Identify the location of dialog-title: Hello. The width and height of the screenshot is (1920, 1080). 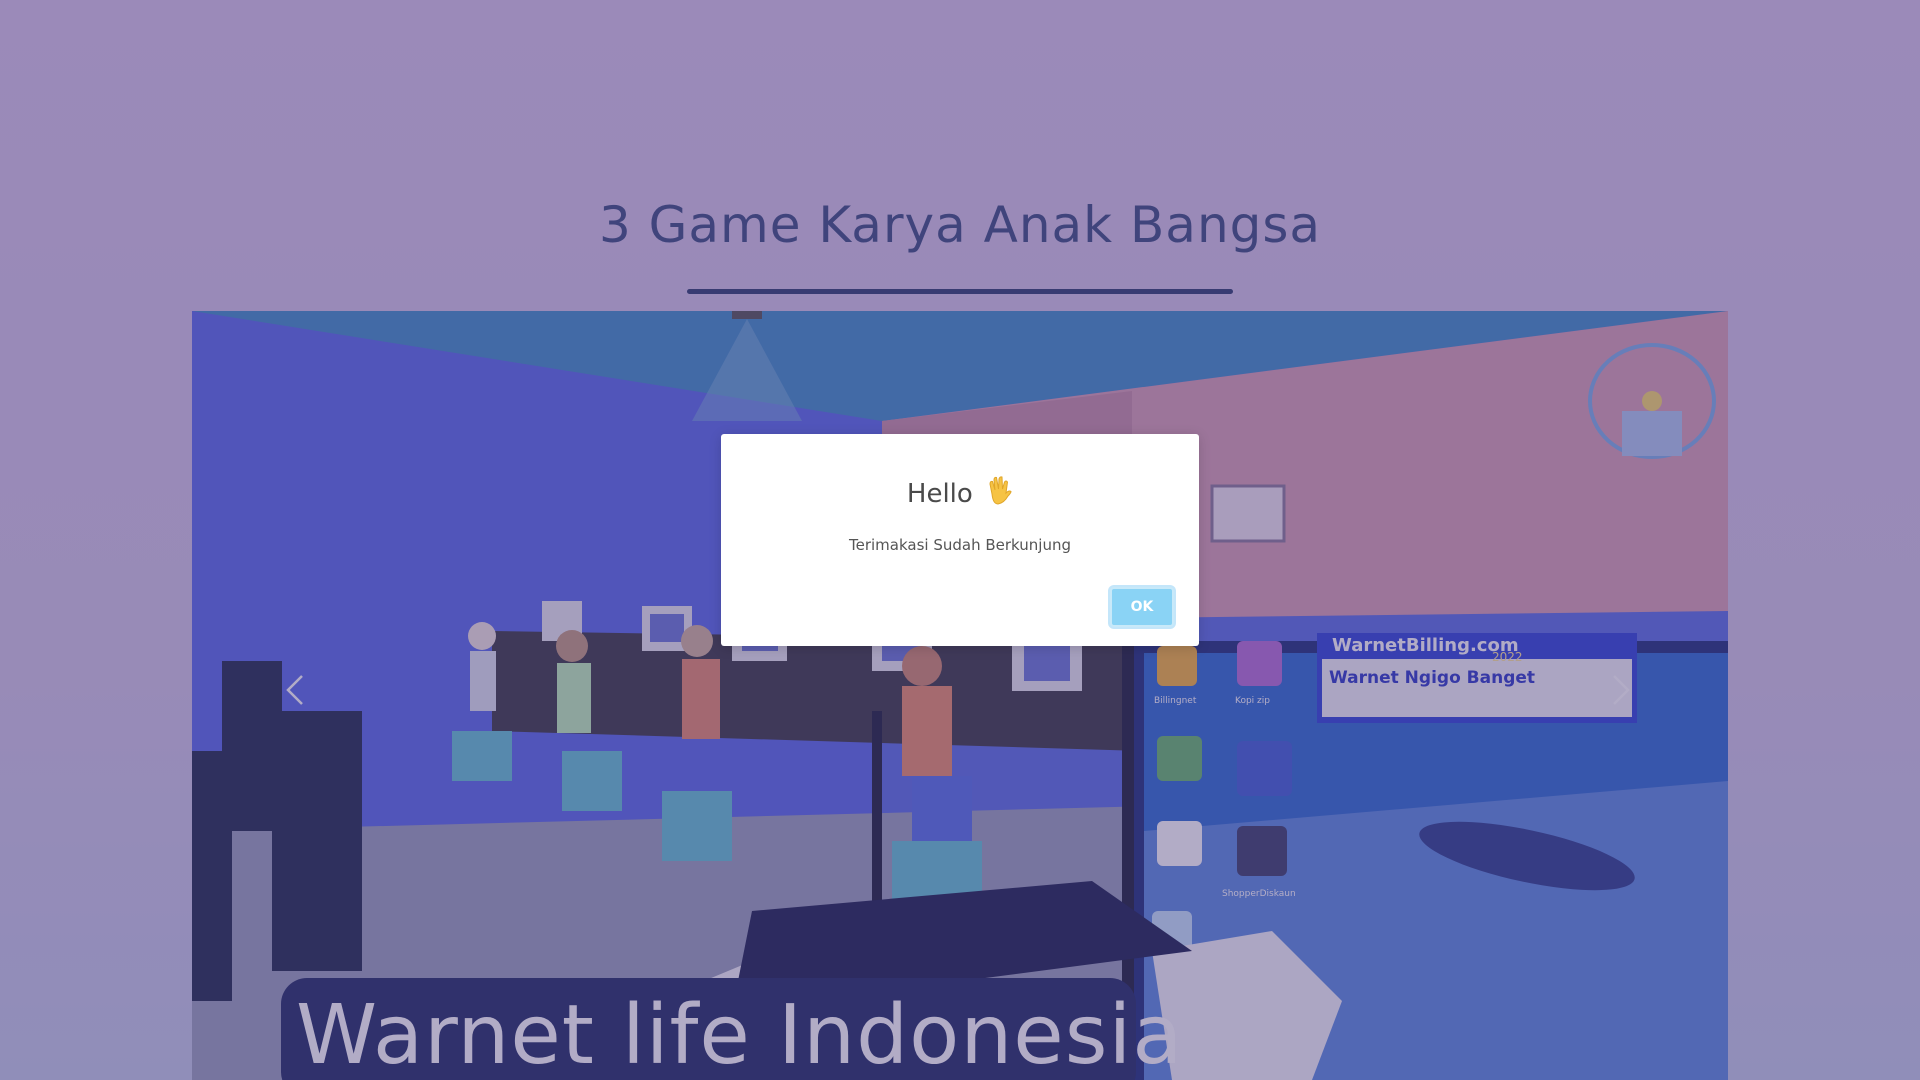
(939, 494).